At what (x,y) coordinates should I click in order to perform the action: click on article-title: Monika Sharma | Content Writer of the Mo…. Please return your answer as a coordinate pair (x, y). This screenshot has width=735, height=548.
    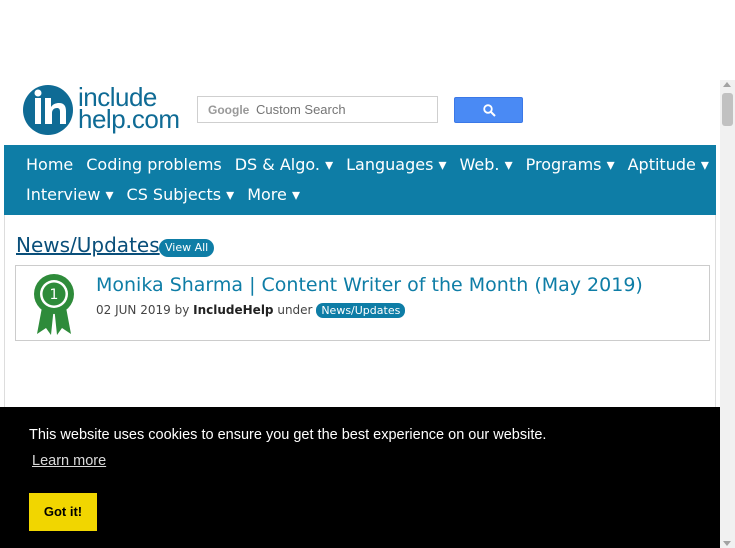
    Looking at the image, I should click on (369, 285).